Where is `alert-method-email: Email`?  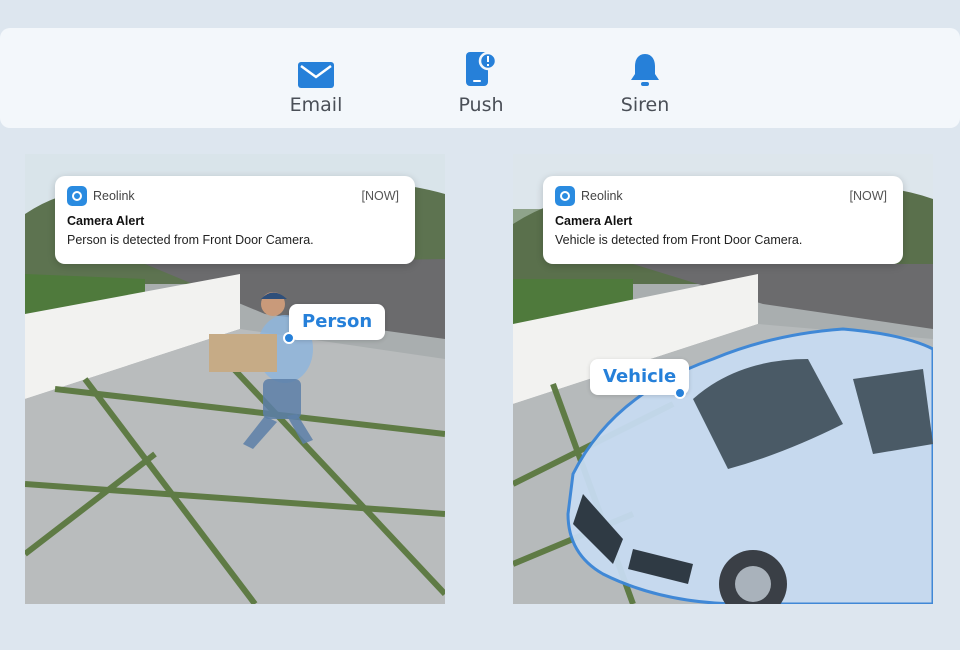
alert-method-email: Email is located at coordinates (316, 82).